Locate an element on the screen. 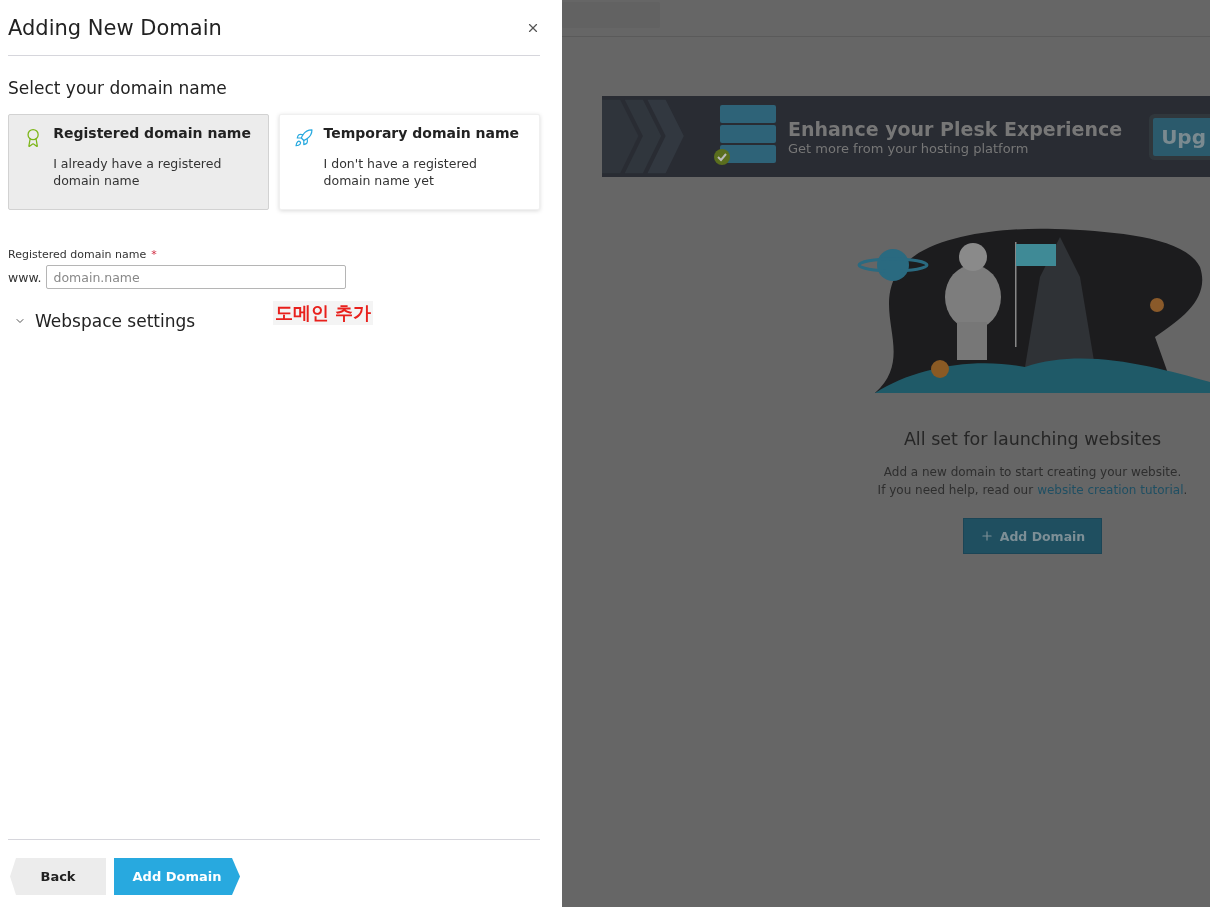 This screenshot has height=907, width=1210. section-title: Select your domain name is located at coordinates (118, 88).